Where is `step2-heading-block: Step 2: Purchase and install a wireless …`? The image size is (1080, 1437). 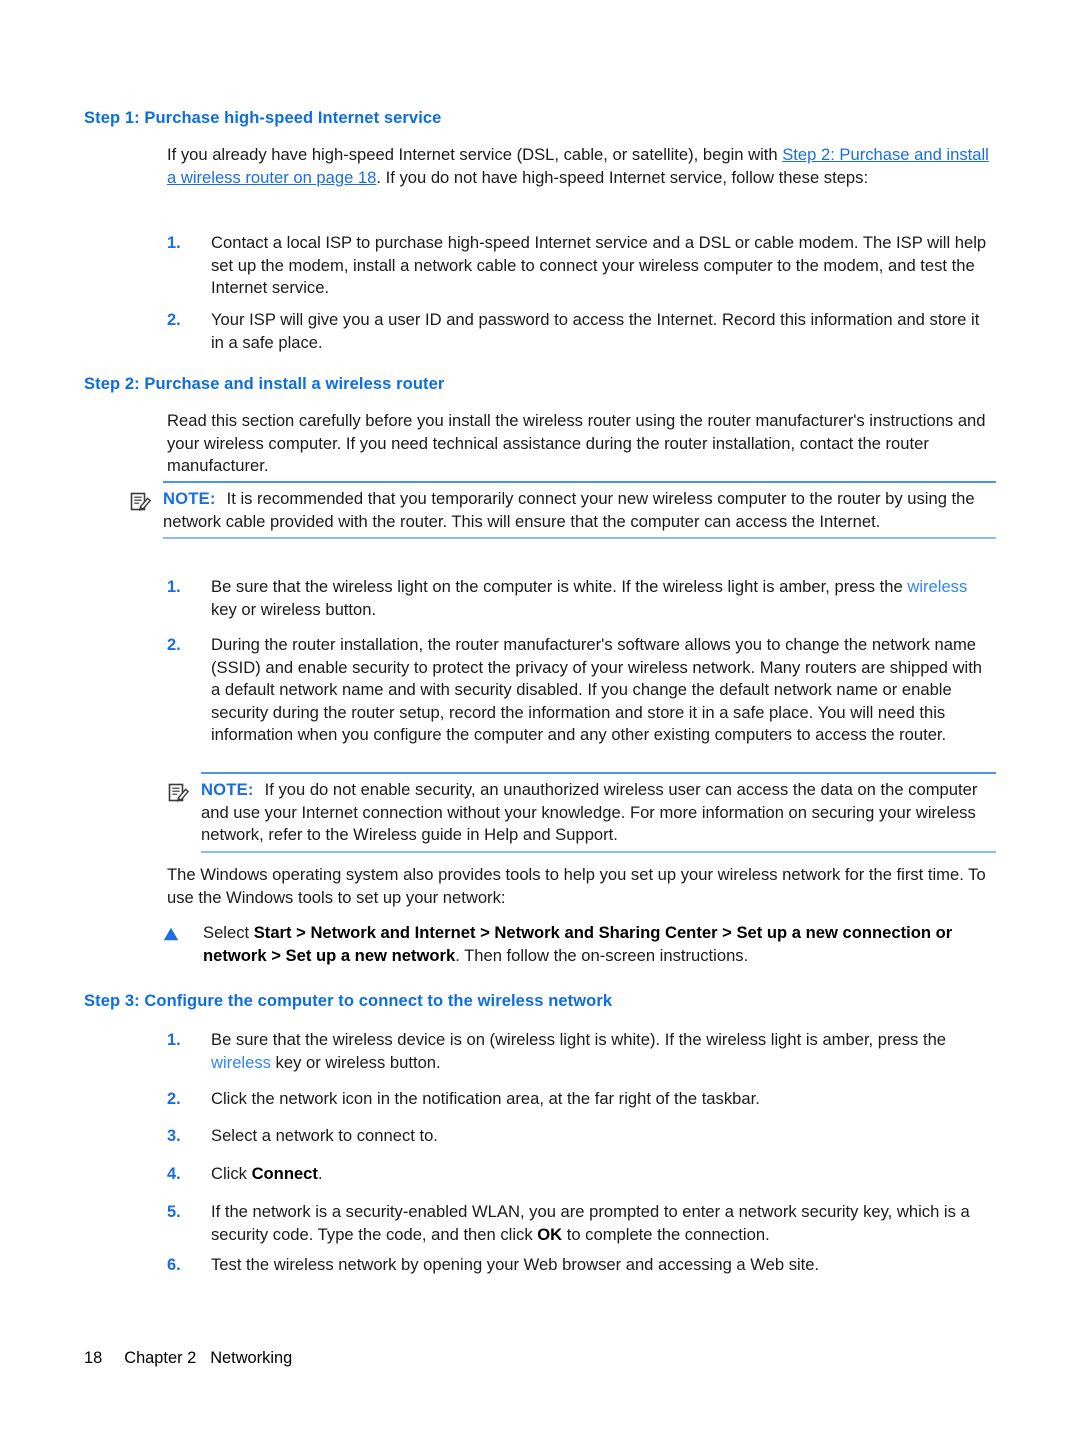
step2-heading-block: Step 2: Purchase and install a wireless … is located at coordinates (540, 384).